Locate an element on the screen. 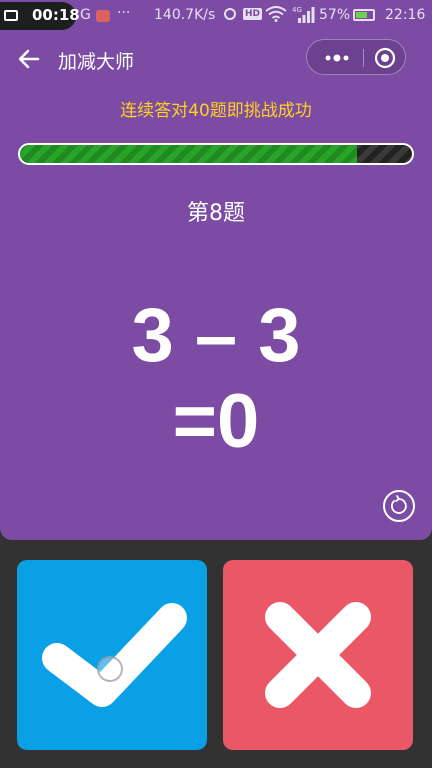  clock-time: 22:16 is located at coordinates (405, 15).